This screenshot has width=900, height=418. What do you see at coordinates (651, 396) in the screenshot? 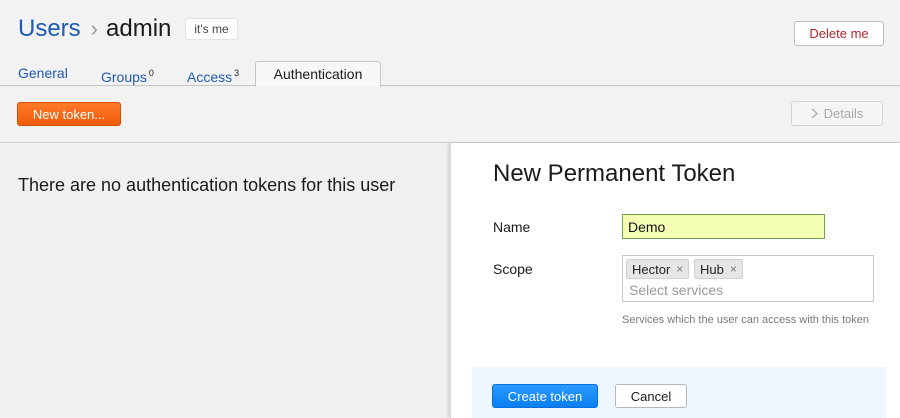
I see `cancel-button: Cancel` at bounding box center [651, 396].